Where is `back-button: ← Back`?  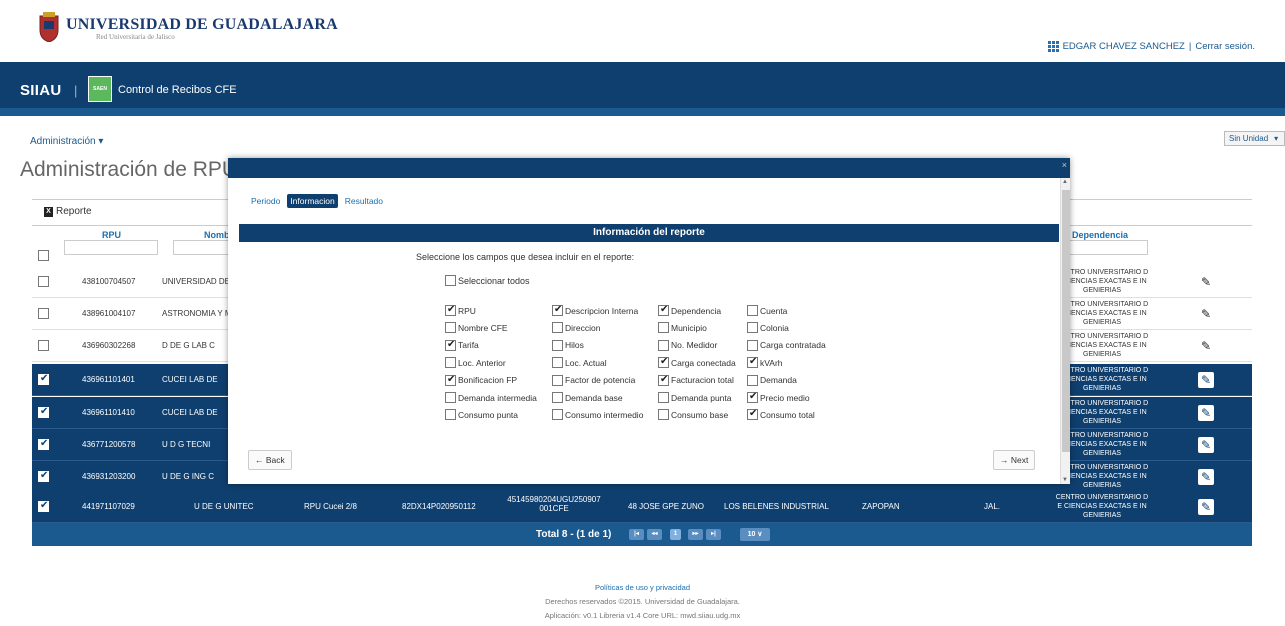 back-button: ← Back is located at coordinates (270, 460).